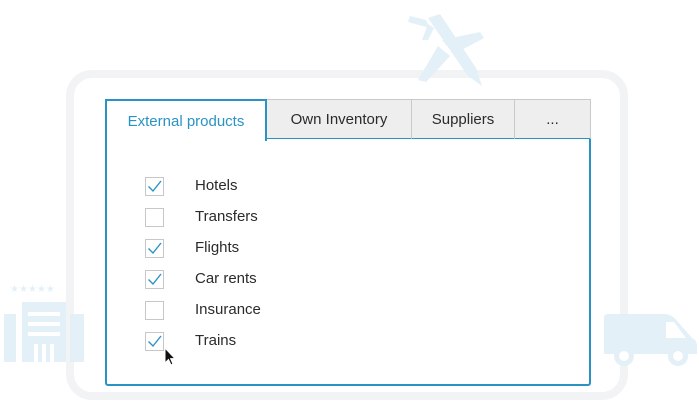  I want to click on checkbox-hotels, so click(154, 186).